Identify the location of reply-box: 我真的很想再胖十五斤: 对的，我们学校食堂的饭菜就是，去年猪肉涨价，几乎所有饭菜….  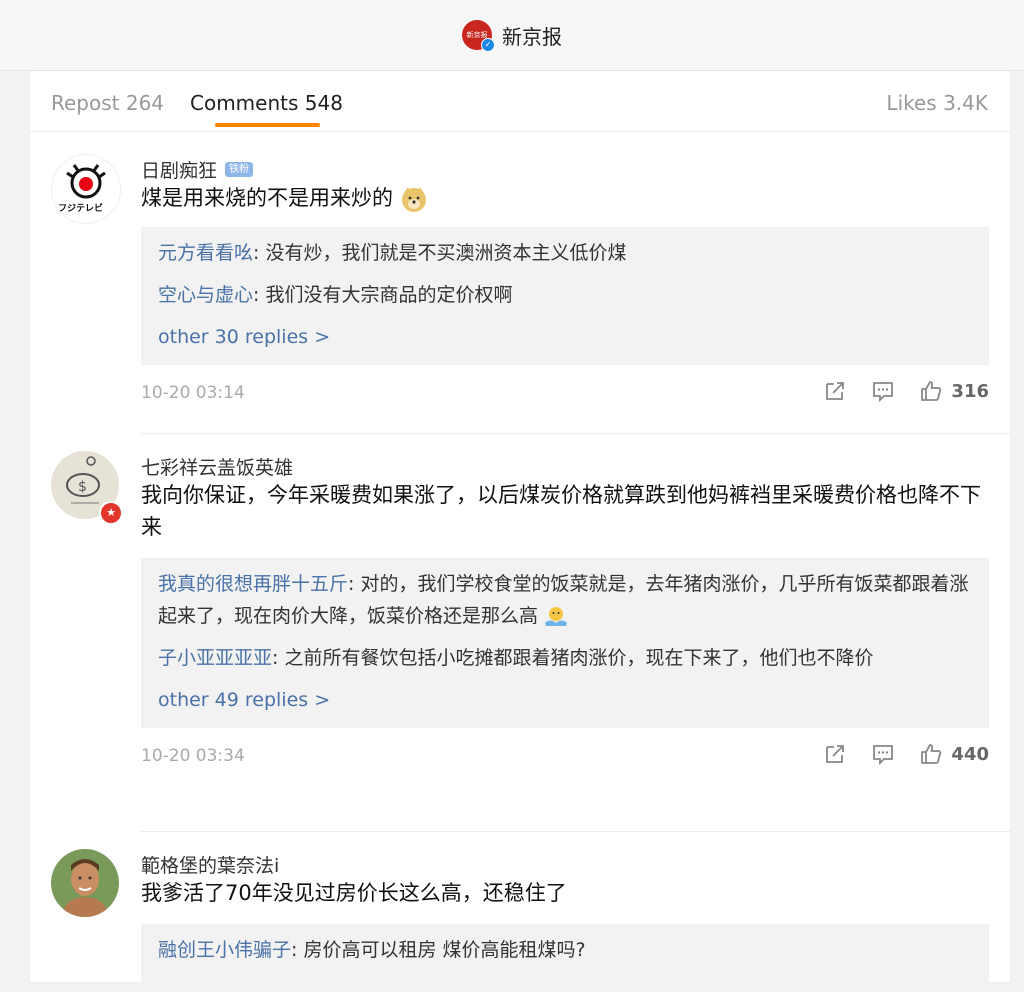
(565, 643).